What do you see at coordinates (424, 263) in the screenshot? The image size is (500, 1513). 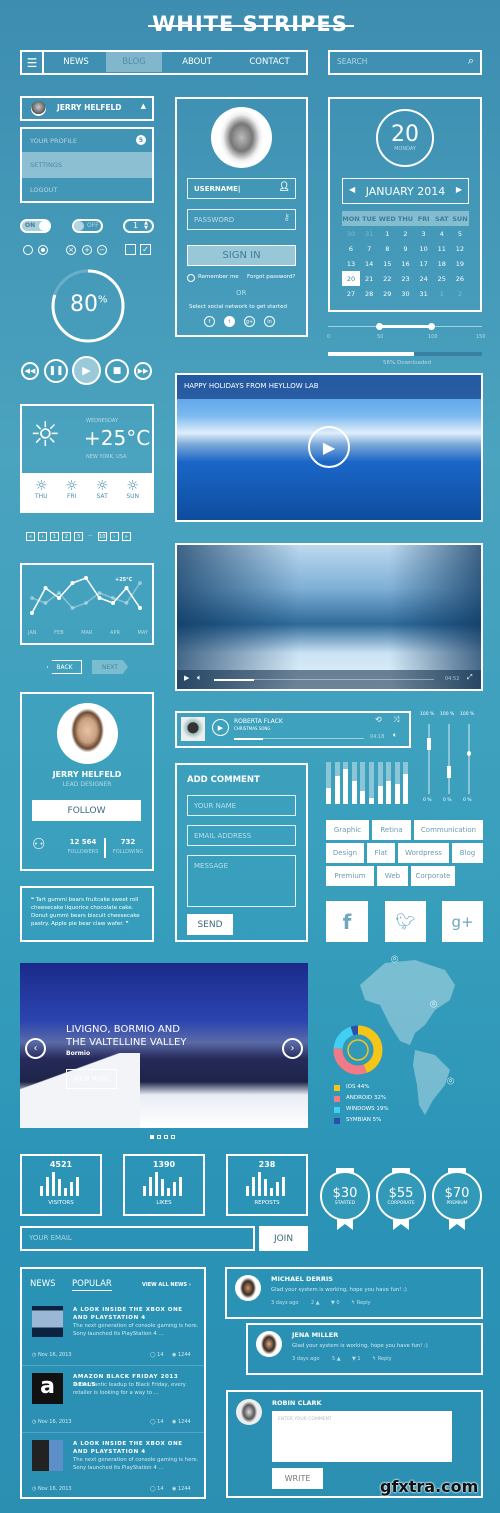 I see `calendar-day: 17` at bounding box center [424, 263].